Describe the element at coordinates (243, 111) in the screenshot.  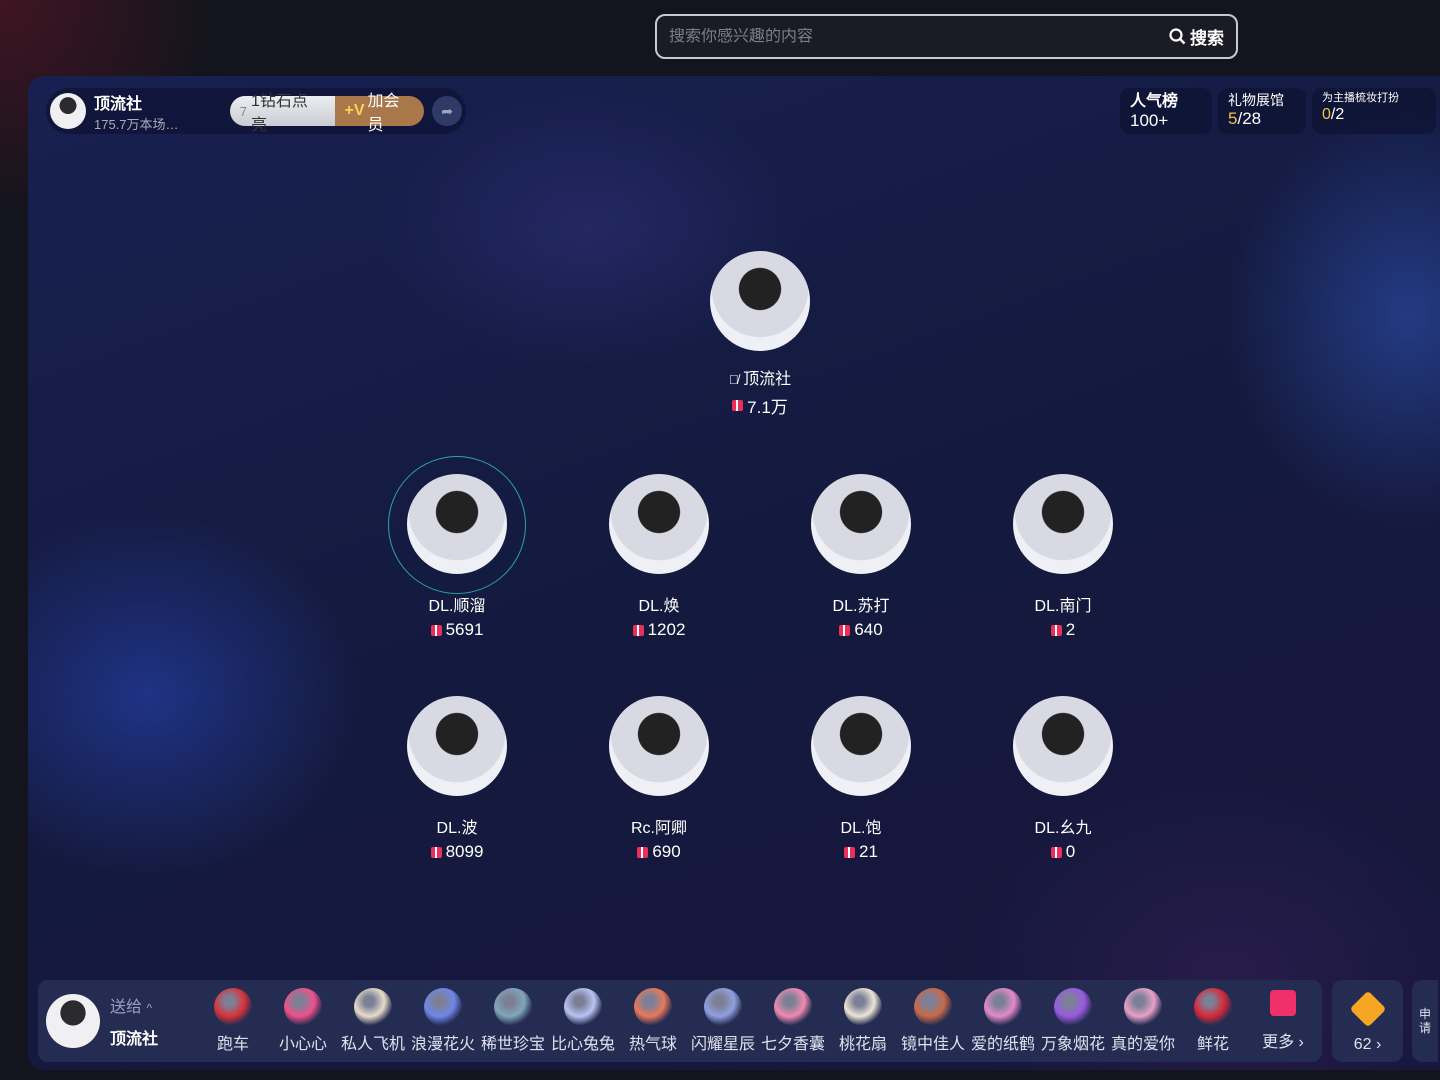
I see `diamond-icon: 7` at that location.